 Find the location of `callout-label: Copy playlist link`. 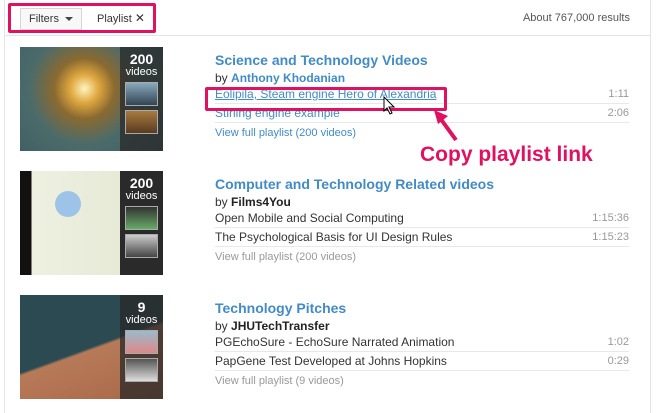

callout-label: Copy playlist link is located at coordinates (506, 154).